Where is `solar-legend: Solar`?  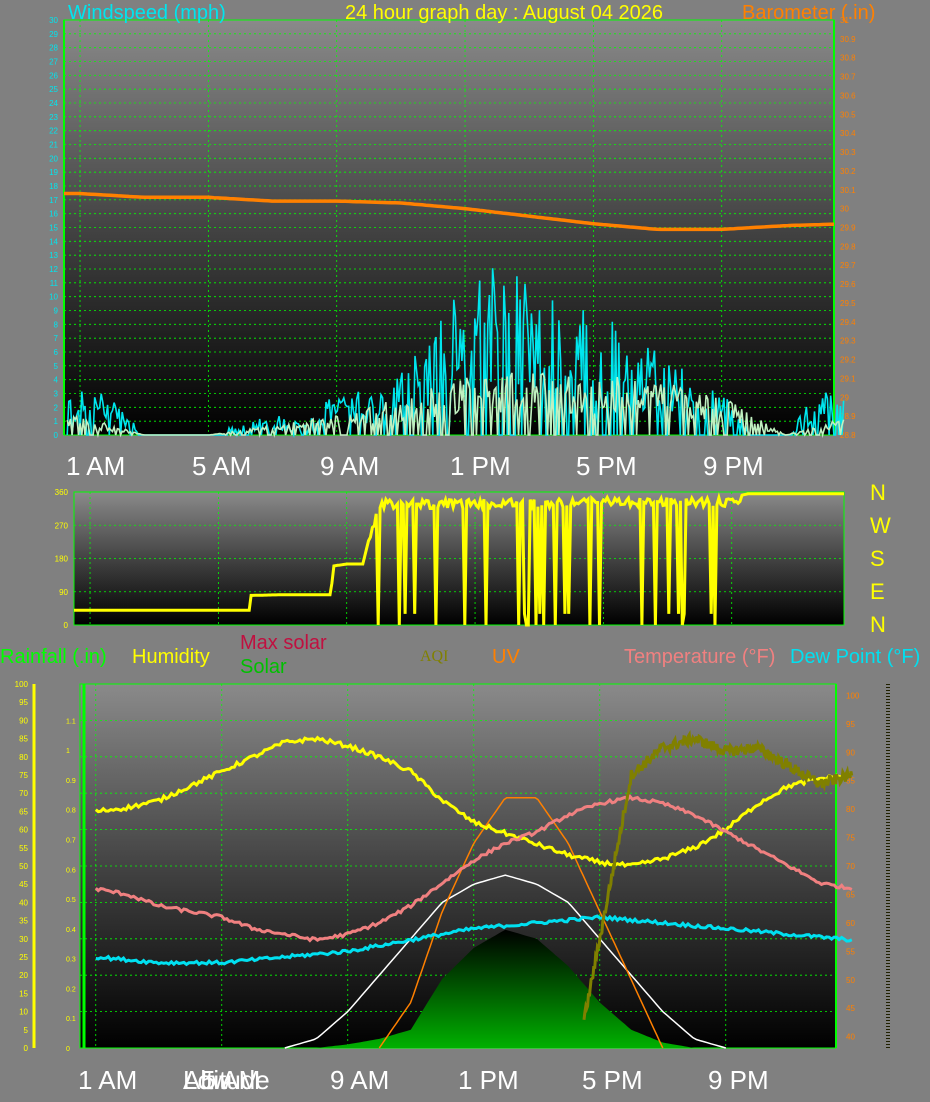 solar-legend: Solar is located at coordinates (263, 667).